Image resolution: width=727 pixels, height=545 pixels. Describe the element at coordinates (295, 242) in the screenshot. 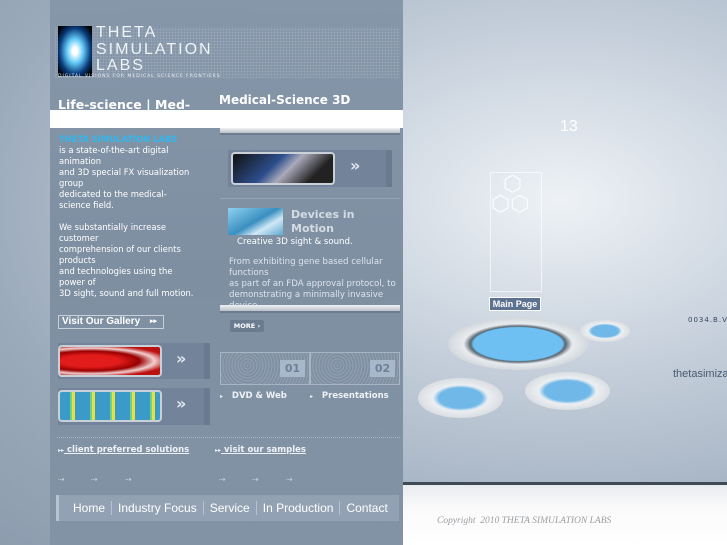

I see `feature-subtitle: Creative 3D sight & sound.` at that location.